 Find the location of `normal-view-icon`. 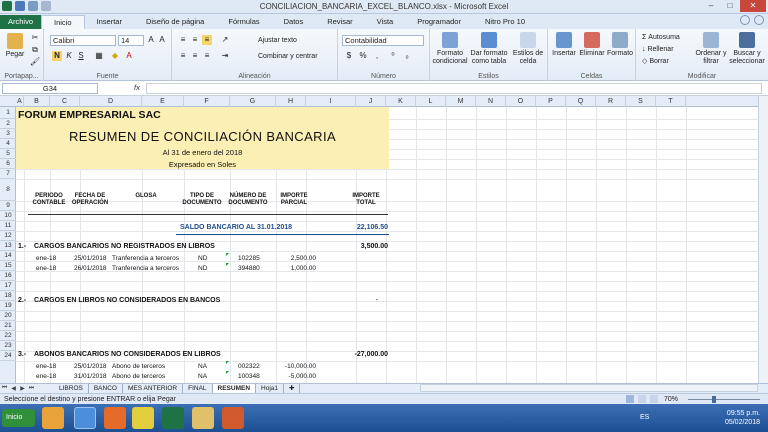

normal-view-icon is located at coordinates (630, 399).